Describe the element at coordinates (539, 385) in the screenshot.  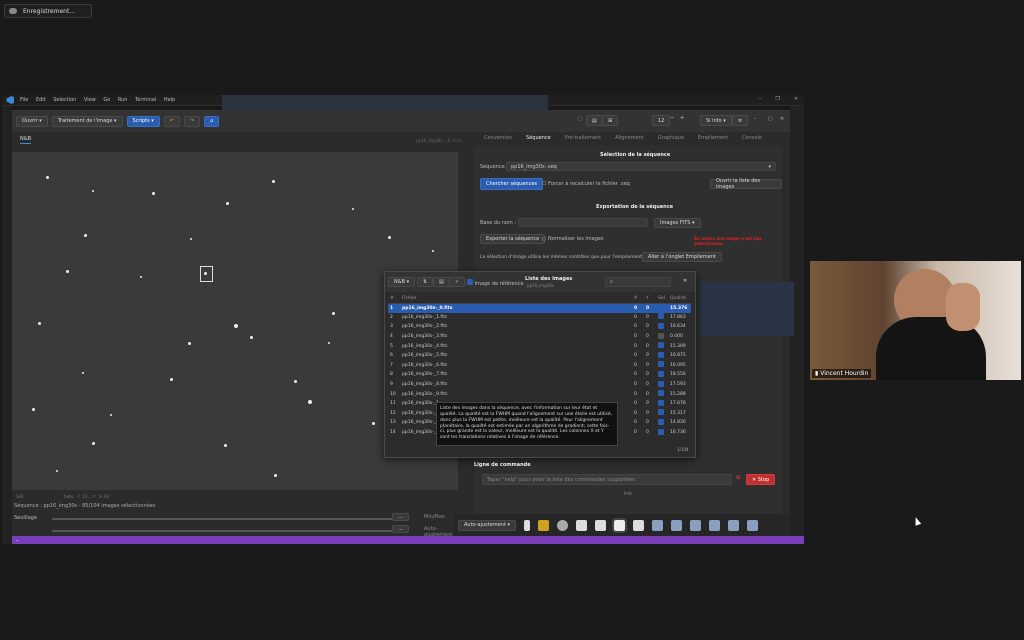
I see `table-row: 9 pp16_img30s-_8.fits 0 0 17.593` at that location.